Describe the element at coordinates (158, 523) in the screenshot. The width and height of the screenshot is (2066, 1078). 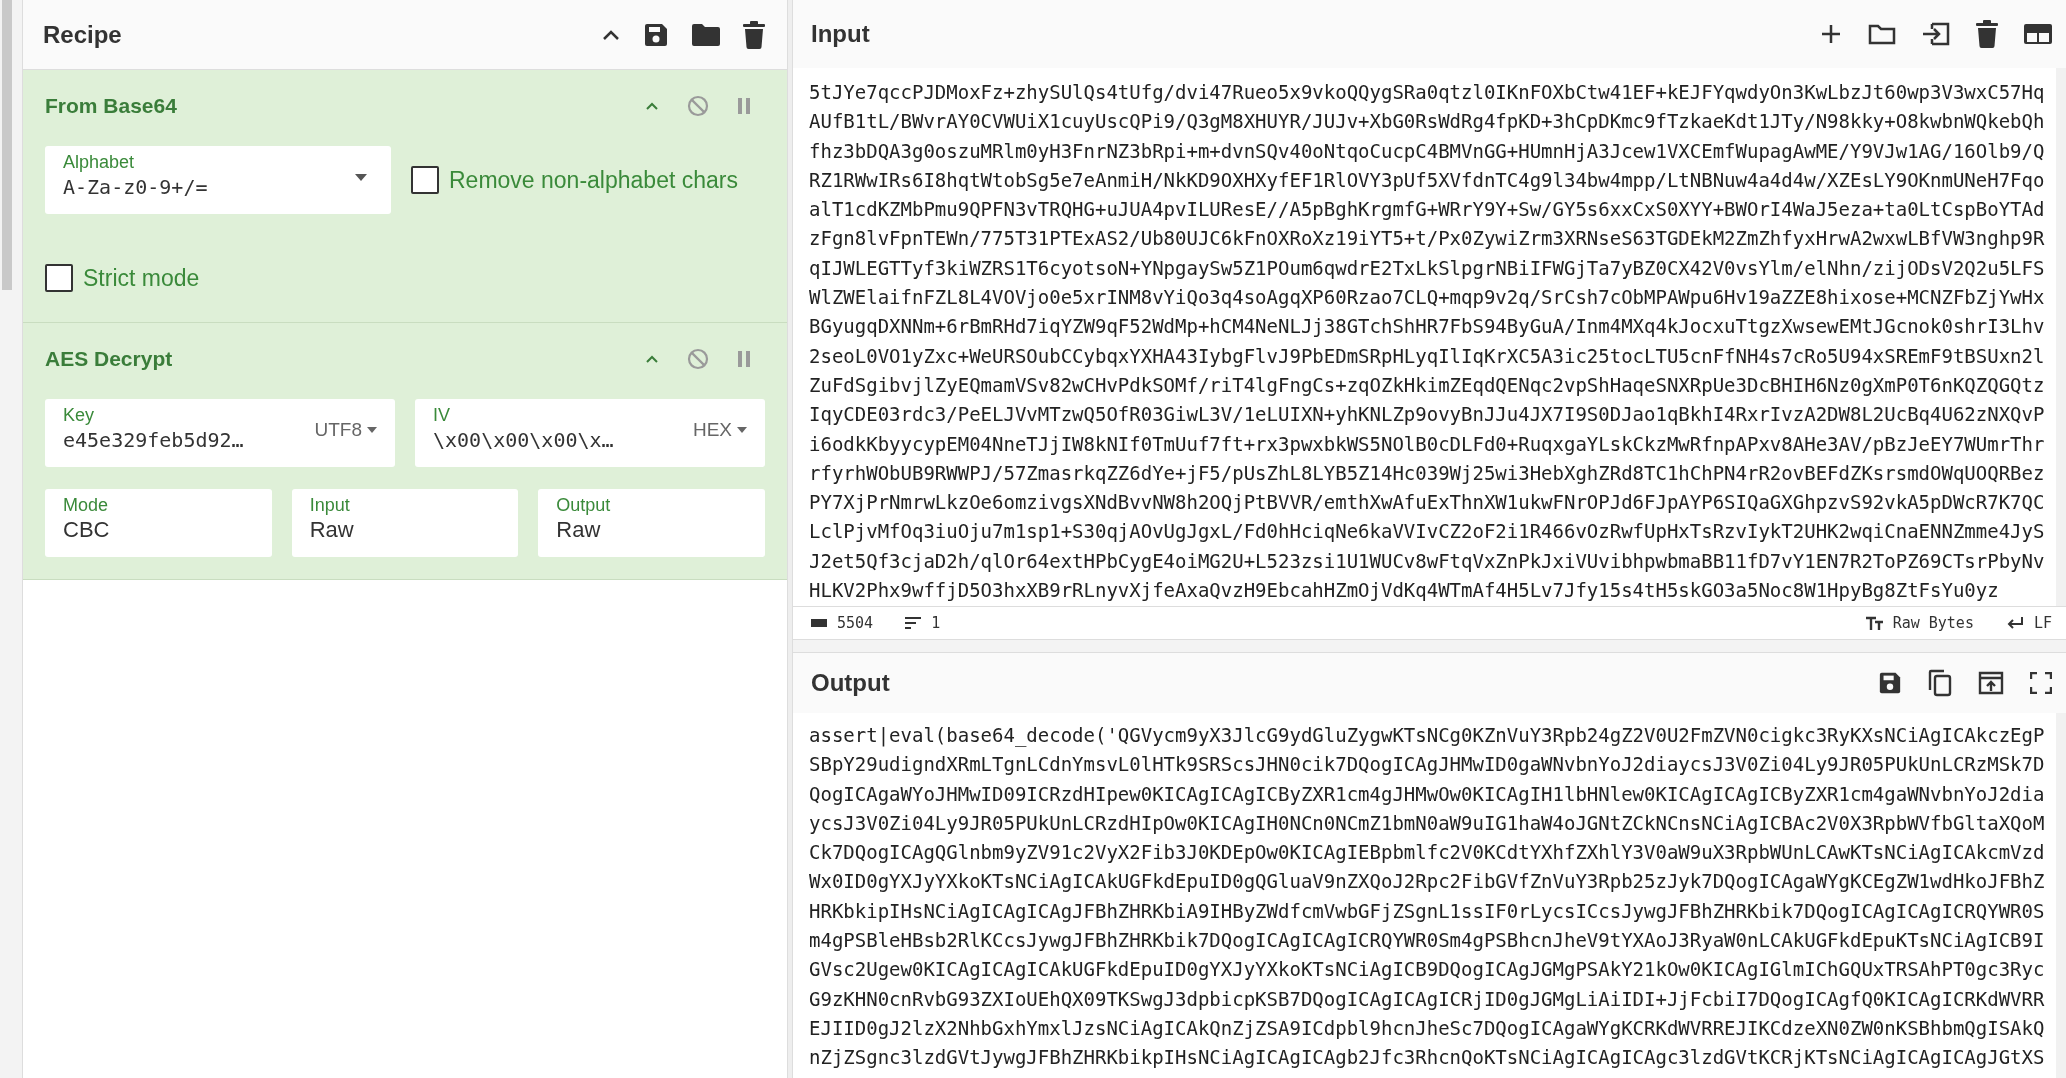
I see `option-dropdown: Mode CBC` at that location.